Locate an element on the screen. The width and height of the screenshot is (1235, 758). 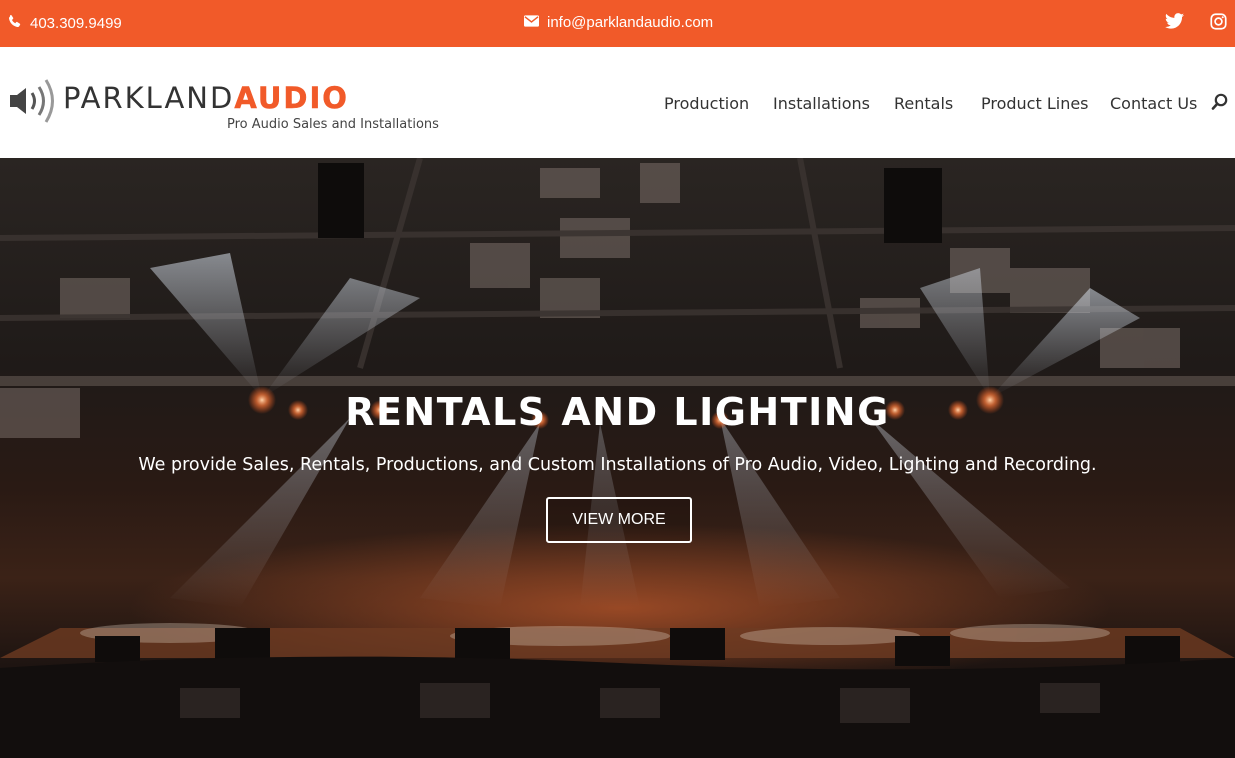
hero-title: RENTALS AND LIGHTING is located at coordinates (617, 412).